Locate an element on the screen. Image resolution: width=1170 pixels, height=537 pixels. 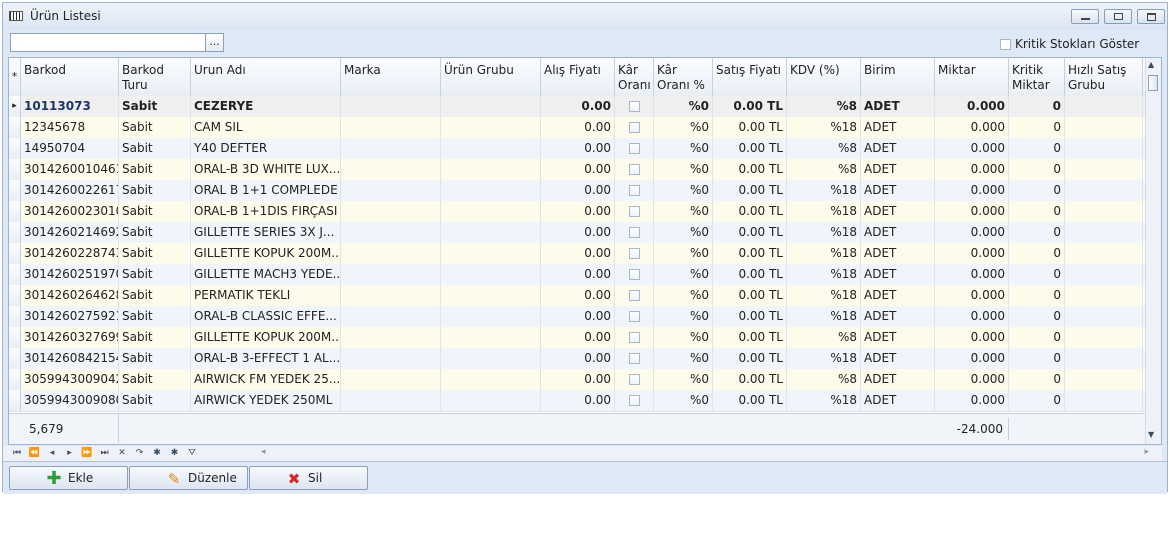
cell-barkod: 3014260327699 is located at coordinates (70, 337).